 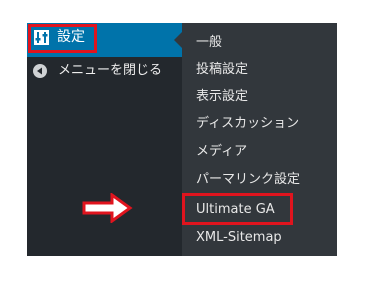 What do you see at coordinates (222, 70) in the screenshot?
I see `submenu-item-writing: 投稿設定` at bounding box center [222, 70].